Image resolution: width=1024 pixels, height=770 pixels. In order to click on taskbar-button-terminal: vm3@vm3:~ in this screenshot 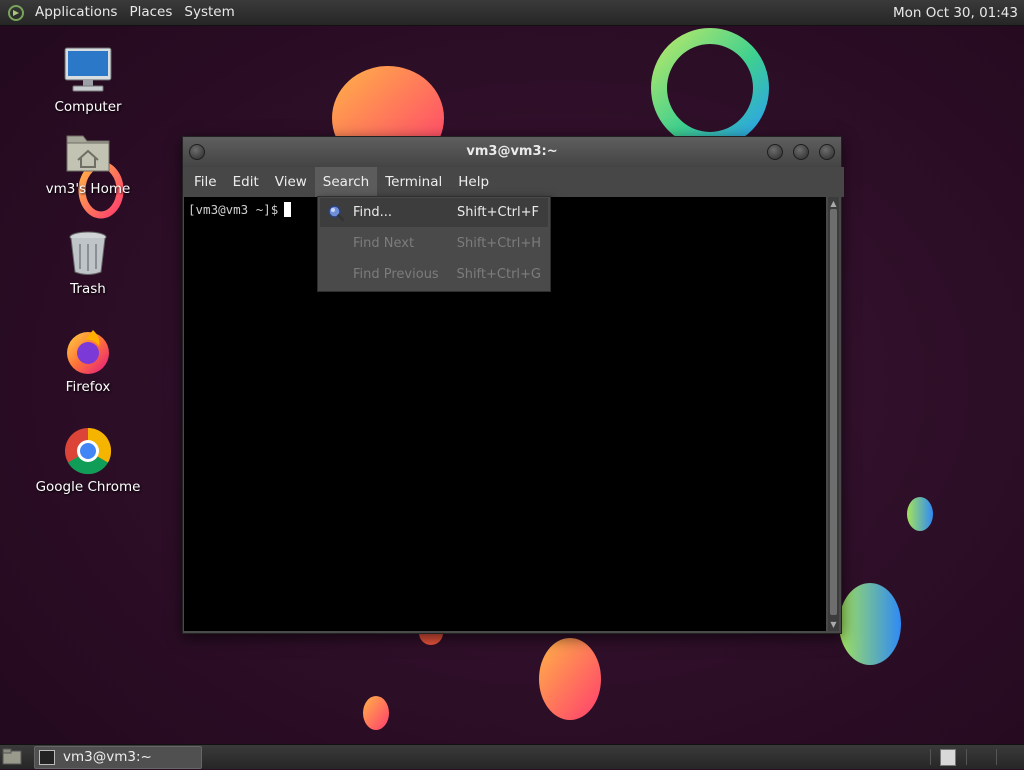, I will do `click(118, 757)`.